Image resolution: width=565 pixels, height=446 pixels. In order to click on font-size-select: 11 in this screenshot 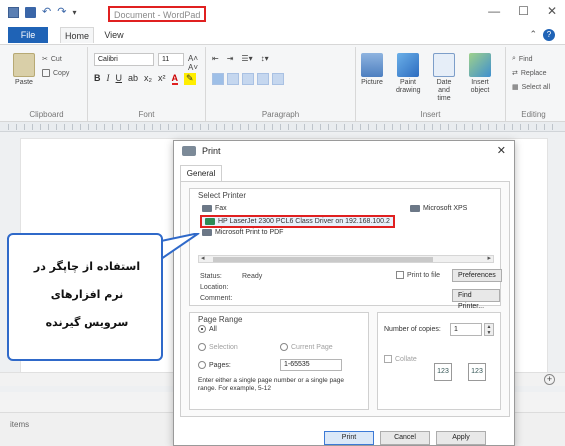, I will do `click(171, 59)`.